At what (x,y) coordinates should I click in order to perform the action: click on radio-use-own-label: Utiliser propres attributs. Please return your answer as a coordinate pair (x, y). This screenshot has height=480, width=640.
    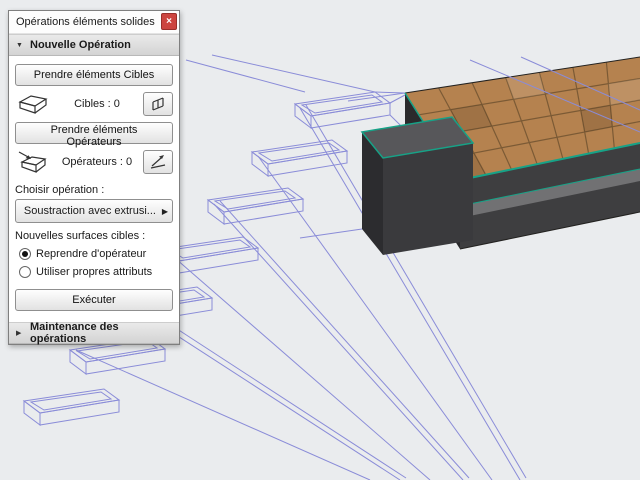
    Looking at the image, I should click on (94, 272).